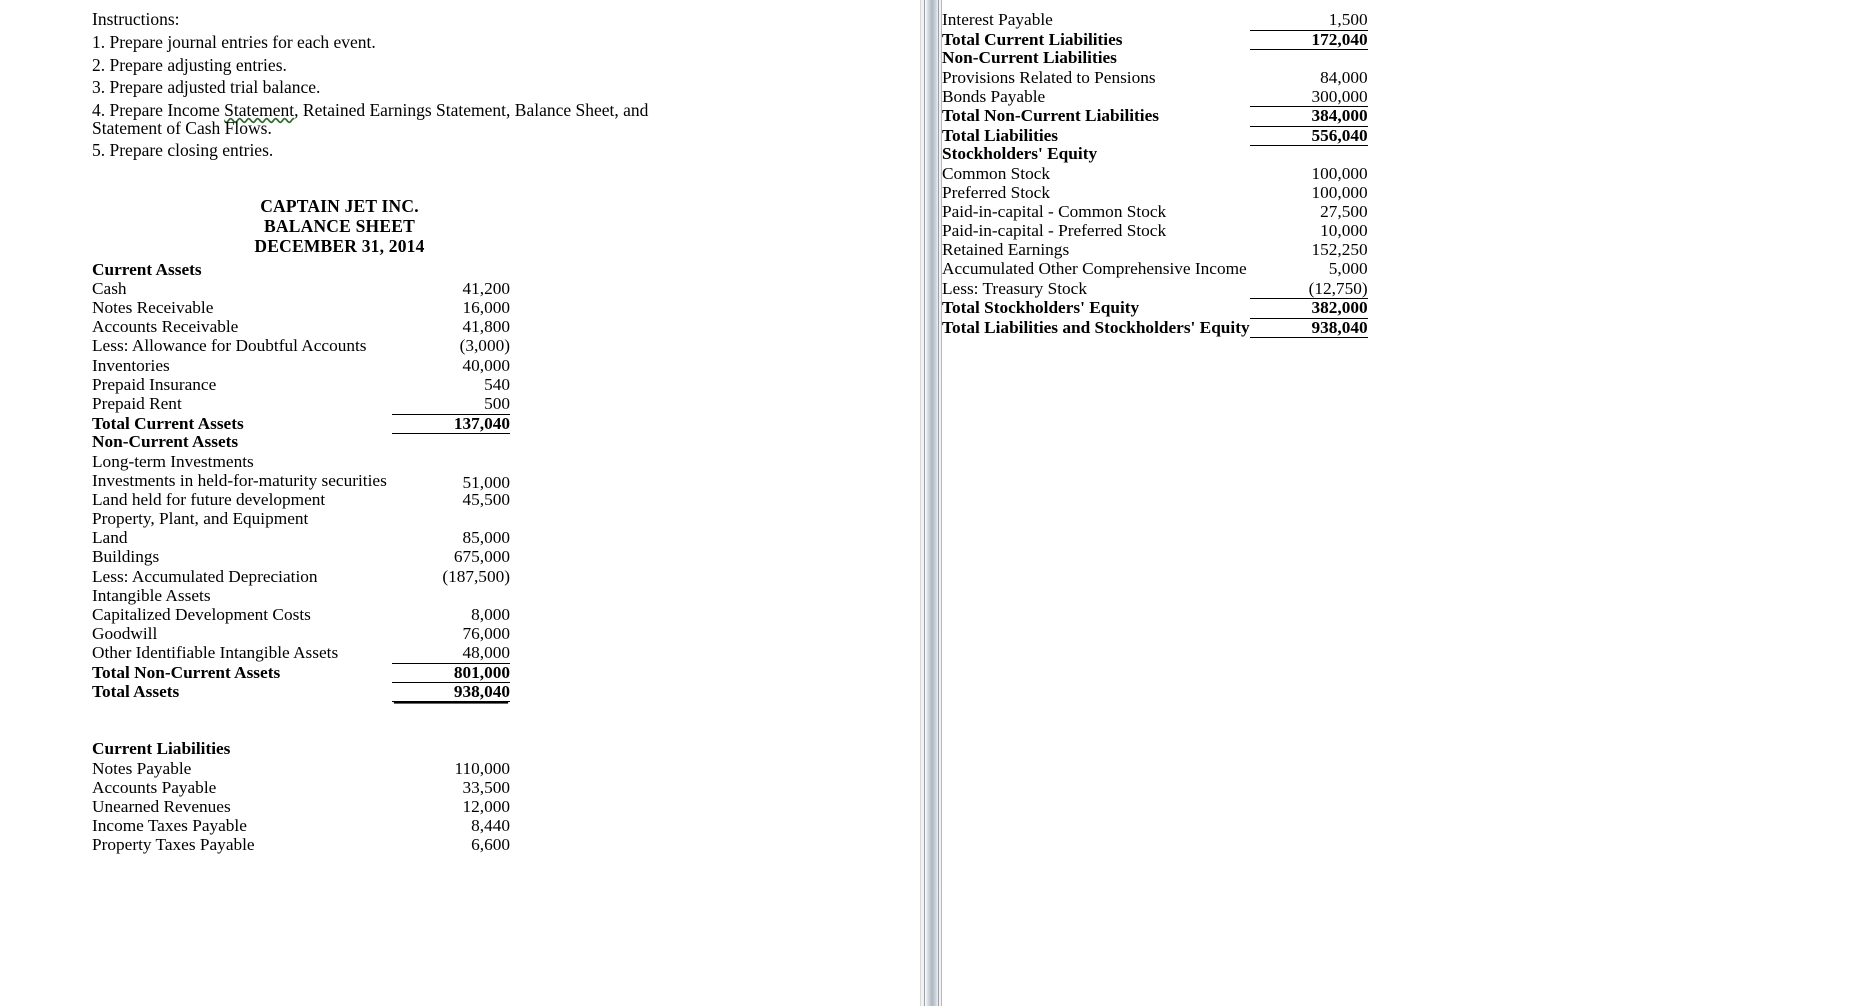 This screenshot has width=1850, height=1006. Describe the element at coordinates (161, 749) in the screenshot. I see `current-liabilities-header: Current Liabilities` at that location.